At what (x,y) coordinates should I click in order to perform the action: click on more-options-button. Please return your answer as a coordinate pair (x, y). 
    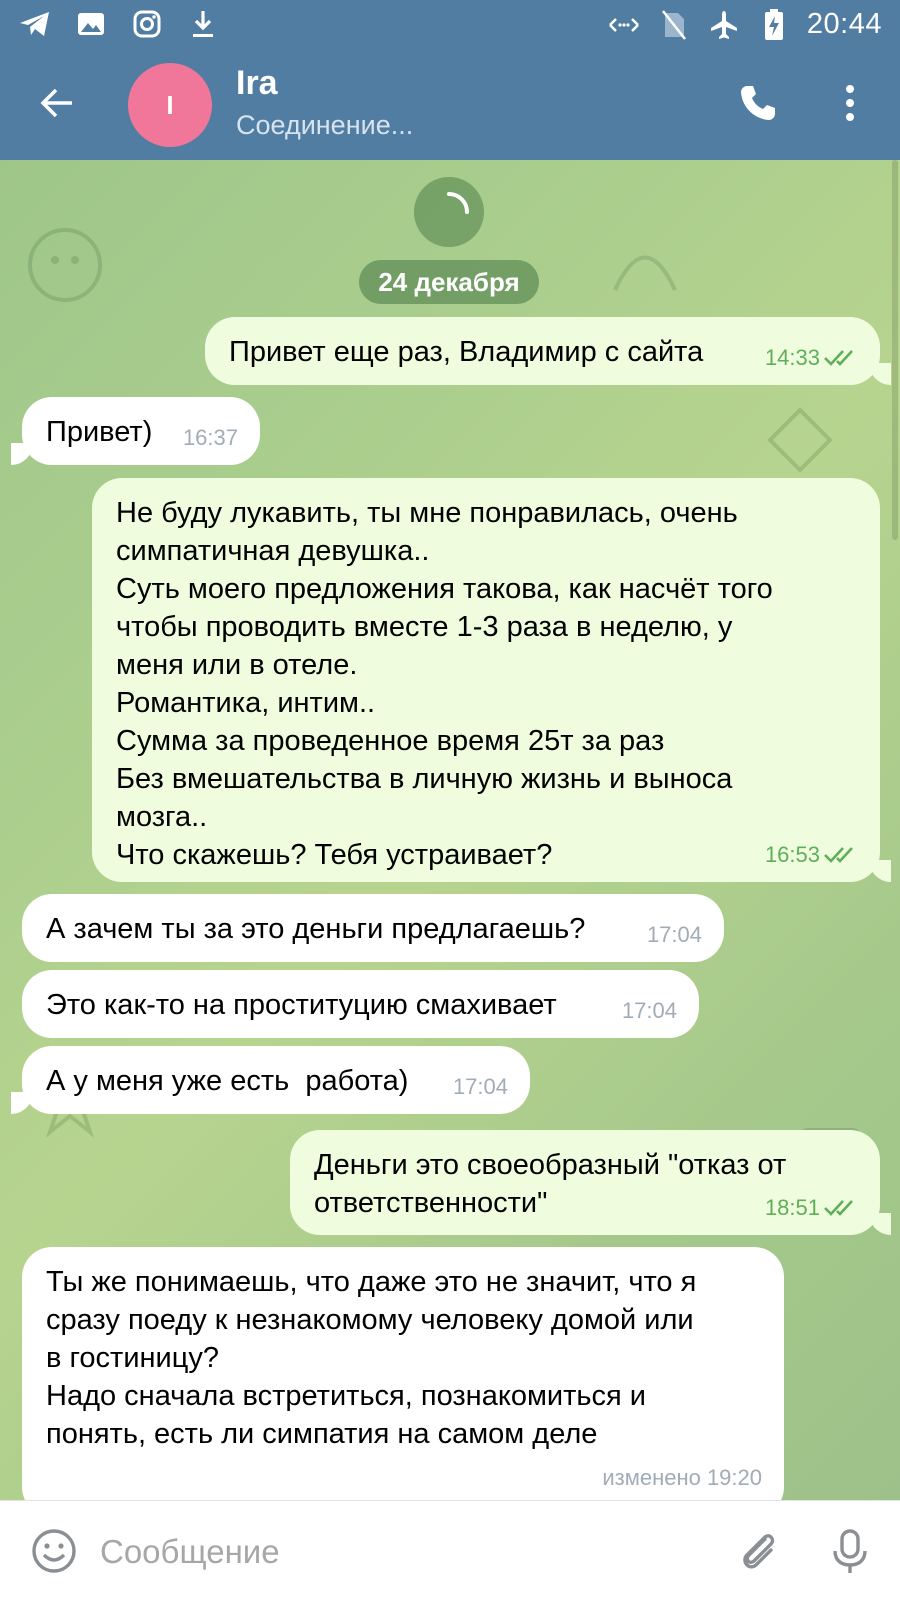
    Looking at the image, I should click on (850, 103).